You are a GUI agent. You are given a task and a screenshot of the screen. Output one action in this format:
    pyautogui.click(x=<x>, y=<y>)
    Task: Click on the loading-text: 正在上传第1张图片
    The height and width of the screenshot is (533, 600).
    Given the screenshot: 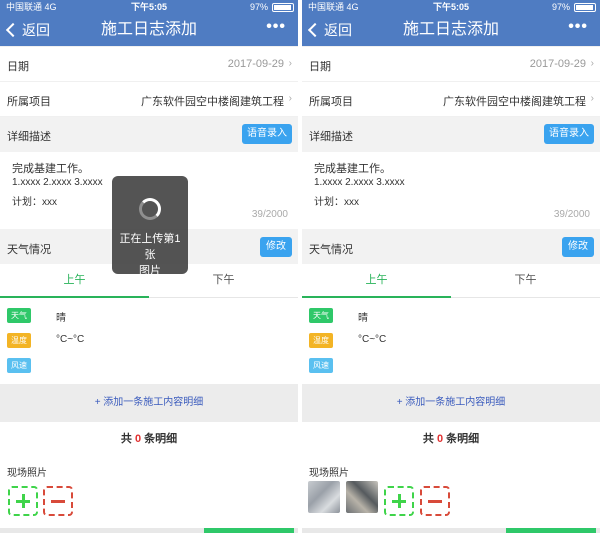 What is the action you would take?
    pyautogui.click(x=150, y=255)
    